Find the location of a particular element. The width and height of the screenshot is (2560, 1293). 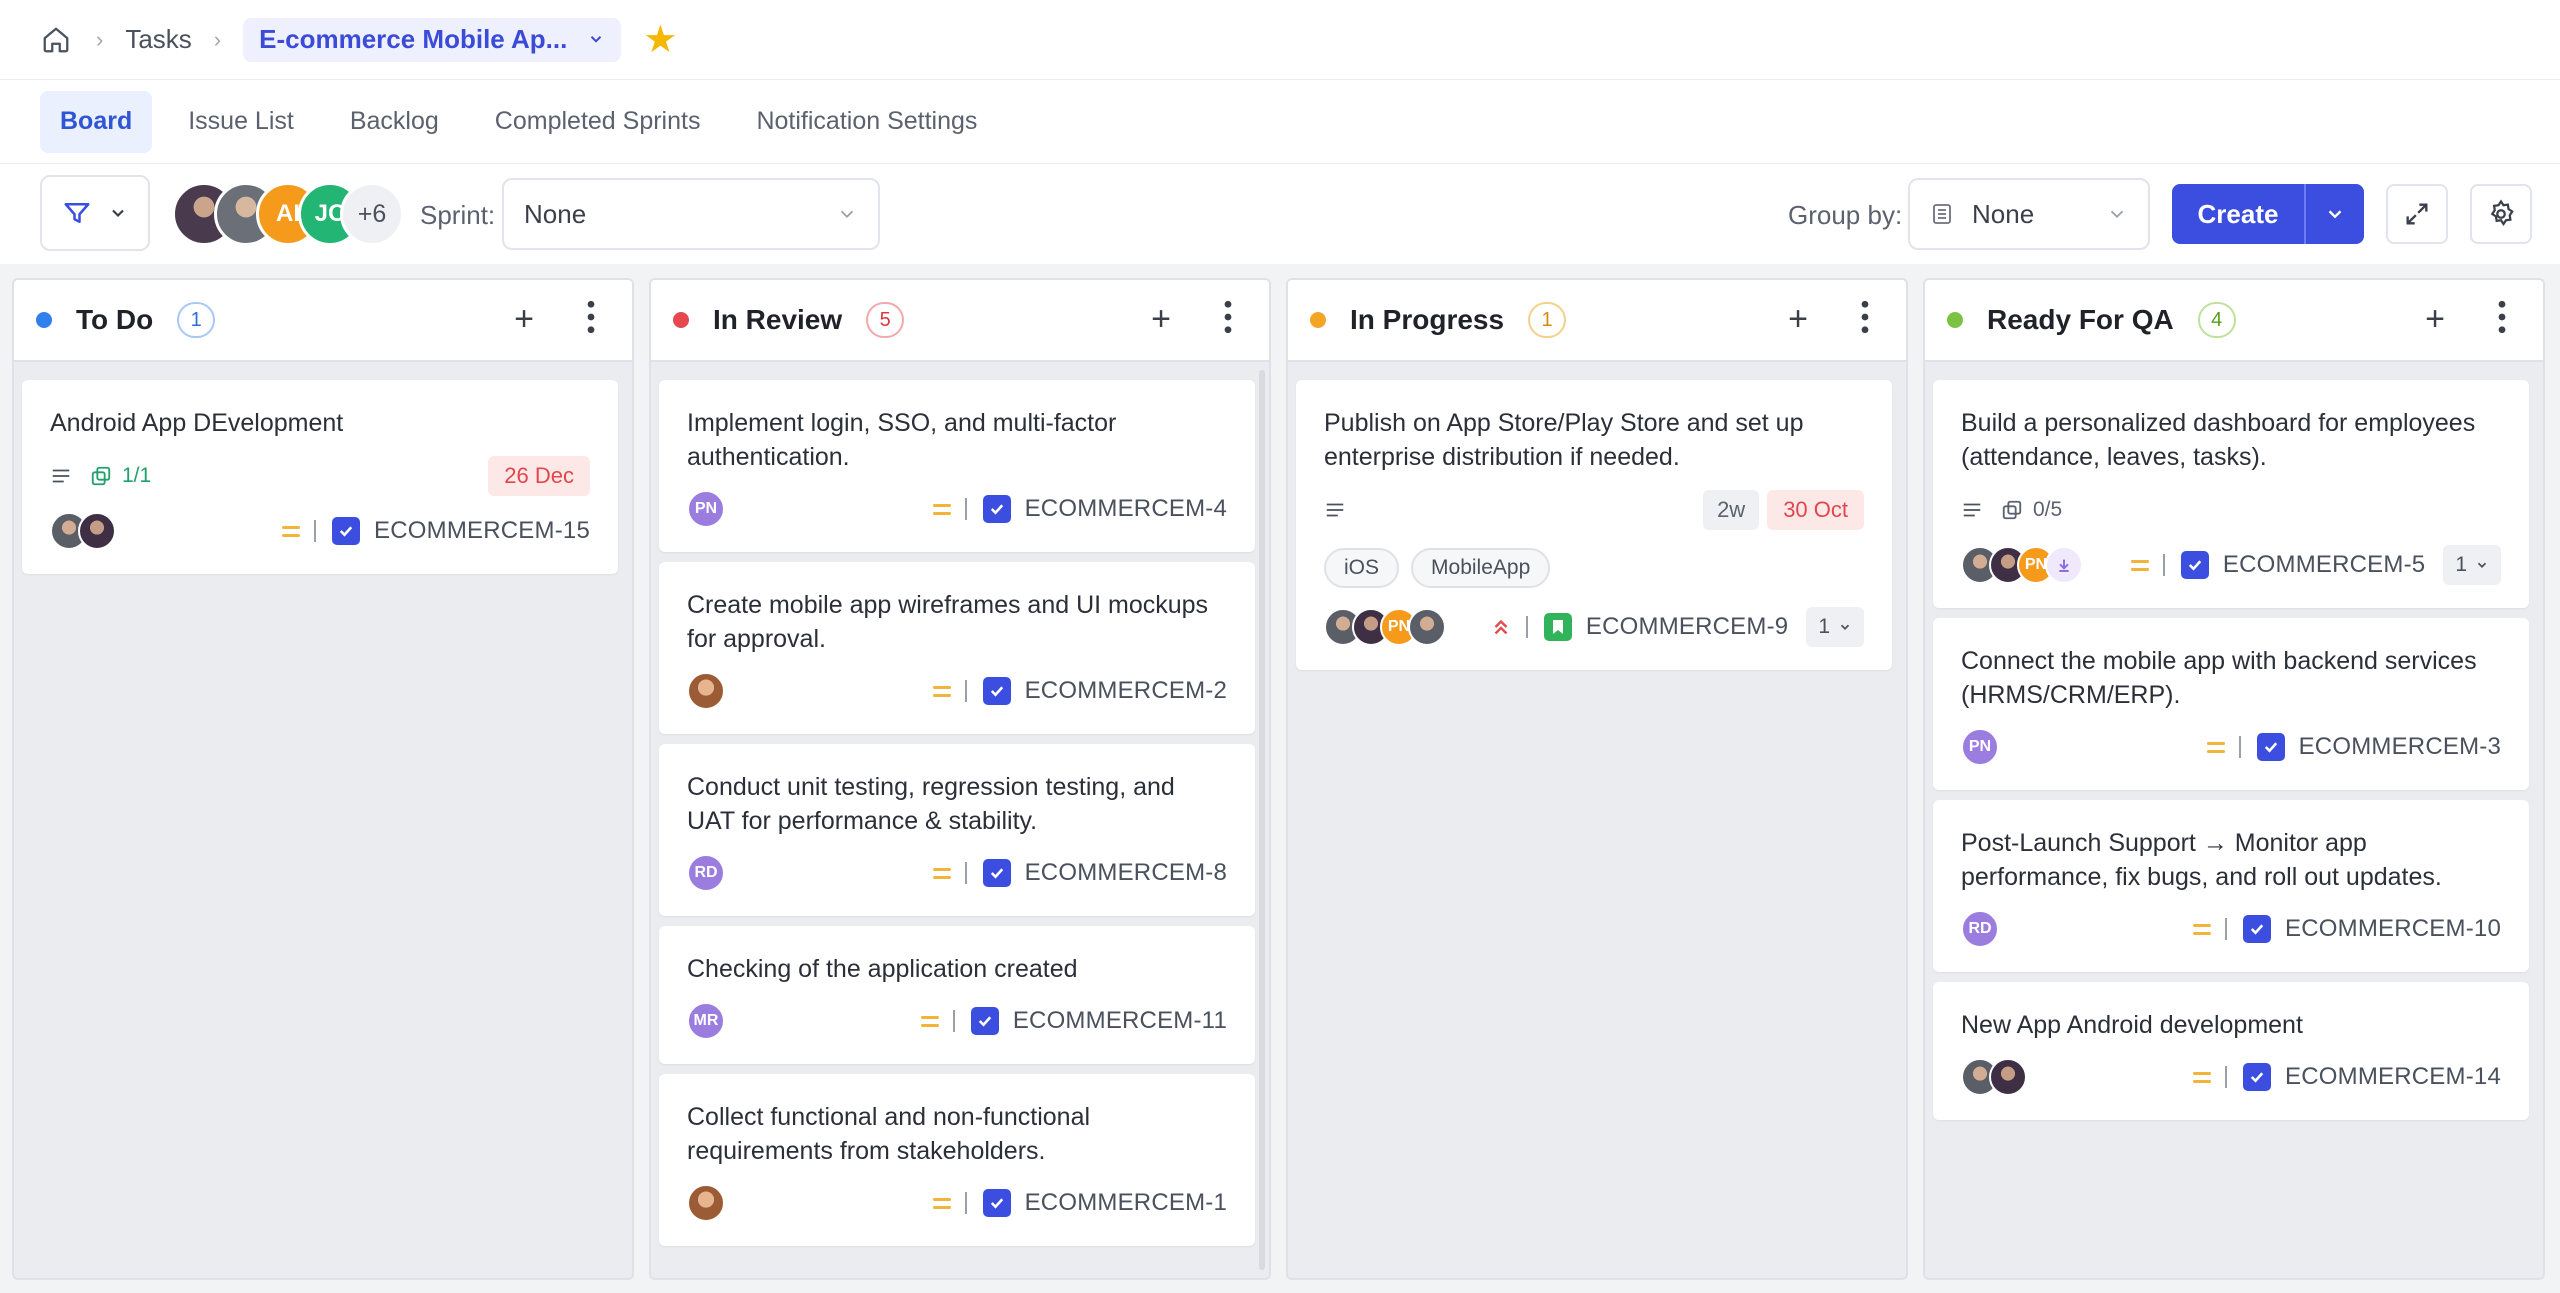

expand-button is located at coordinates (2417, 214).